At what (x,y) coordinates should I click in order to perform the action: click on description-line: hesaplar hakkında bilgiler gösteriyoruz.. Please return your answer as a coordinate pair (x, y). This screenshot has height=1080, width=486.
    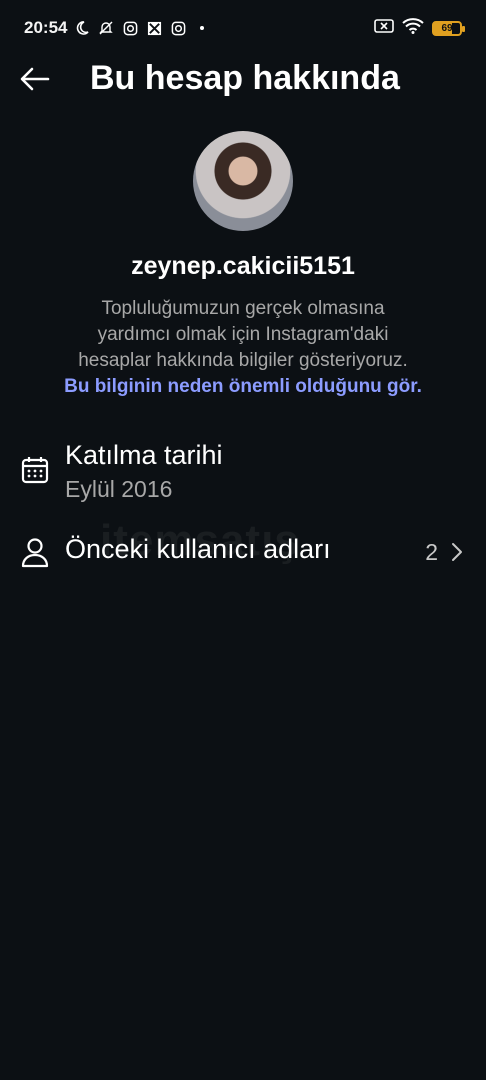
    Looking at the image, I should click on (243, 360).